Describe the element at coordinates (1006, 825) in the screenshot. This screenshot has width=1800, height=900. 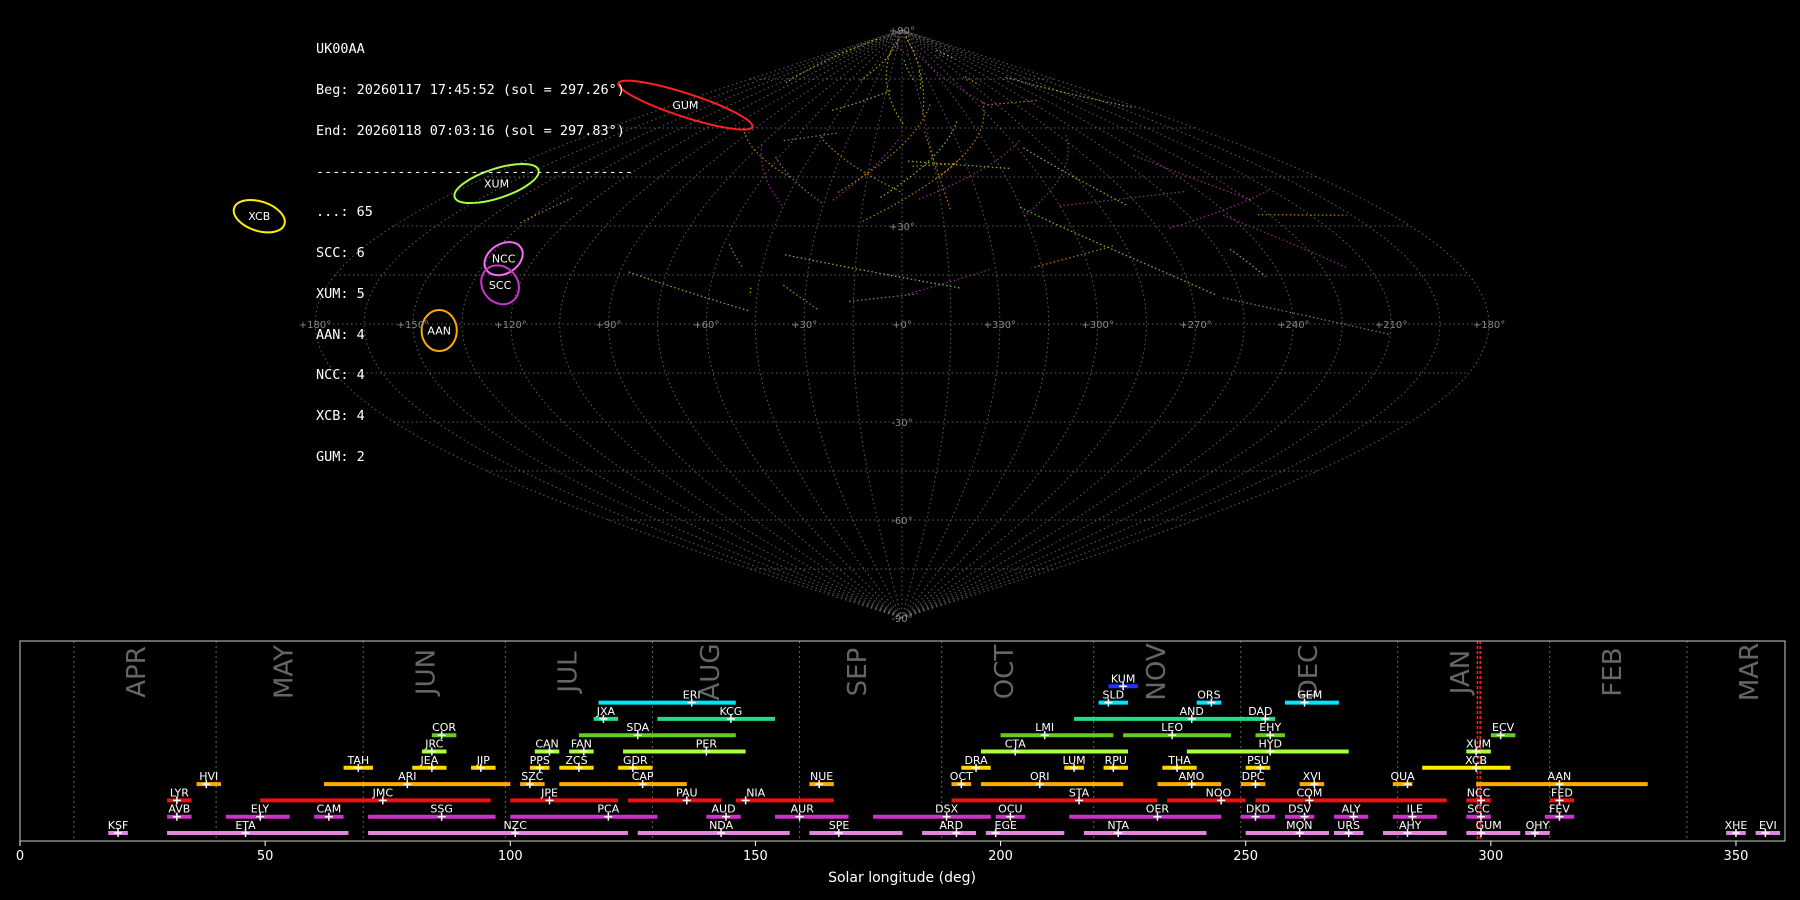
I see `shower-label: EGE` at that location.